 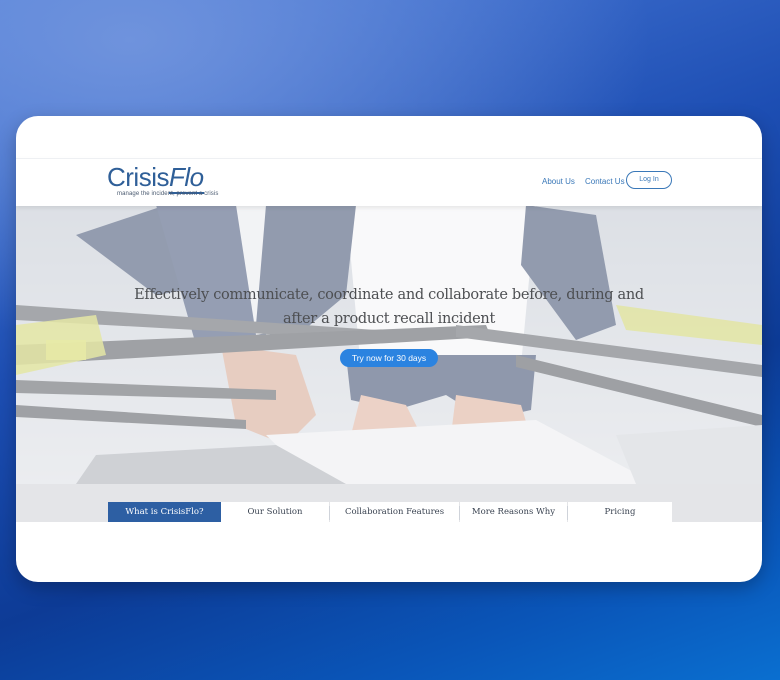 What do you see at coordinates (513, 512) in the screenshot?
I see `tab-more-reasons-why: More Reasons Why` at bounding box center [513, 512].